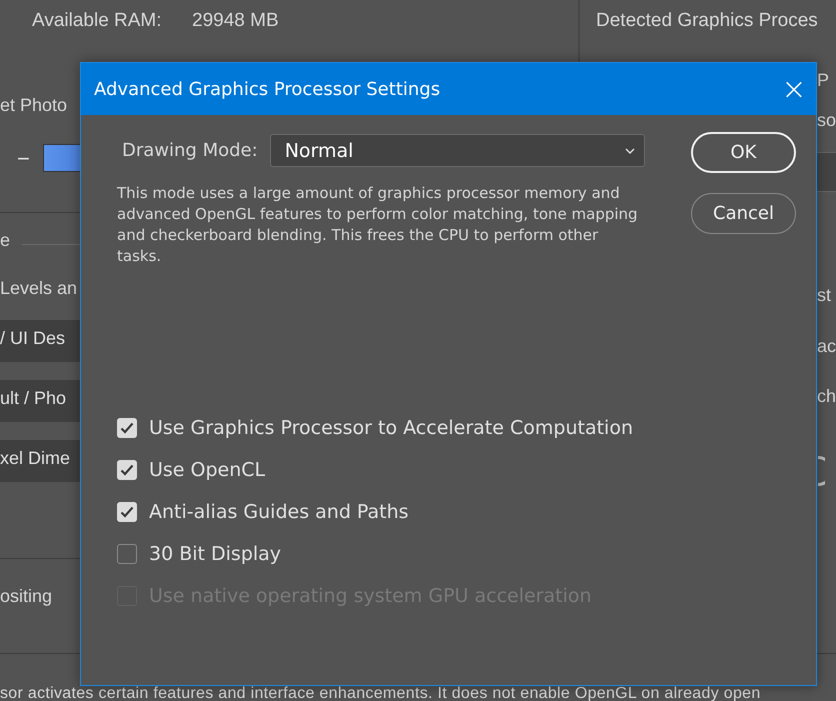 The width and height of the screenshot is (836, 701). What do you see at coordinates (826, 346) in the screenshot?
I see `setting-label: ac` at bounding box center [826, 346].